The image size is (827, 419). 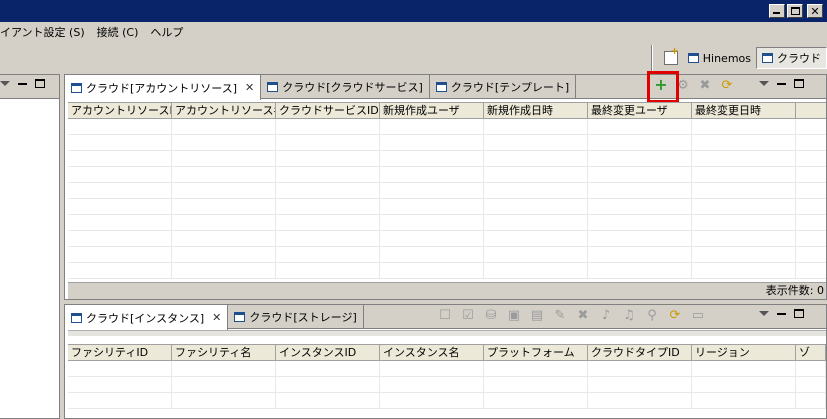 I want to click on column-header: クラウドサービスID, so click(x=328, y=110).